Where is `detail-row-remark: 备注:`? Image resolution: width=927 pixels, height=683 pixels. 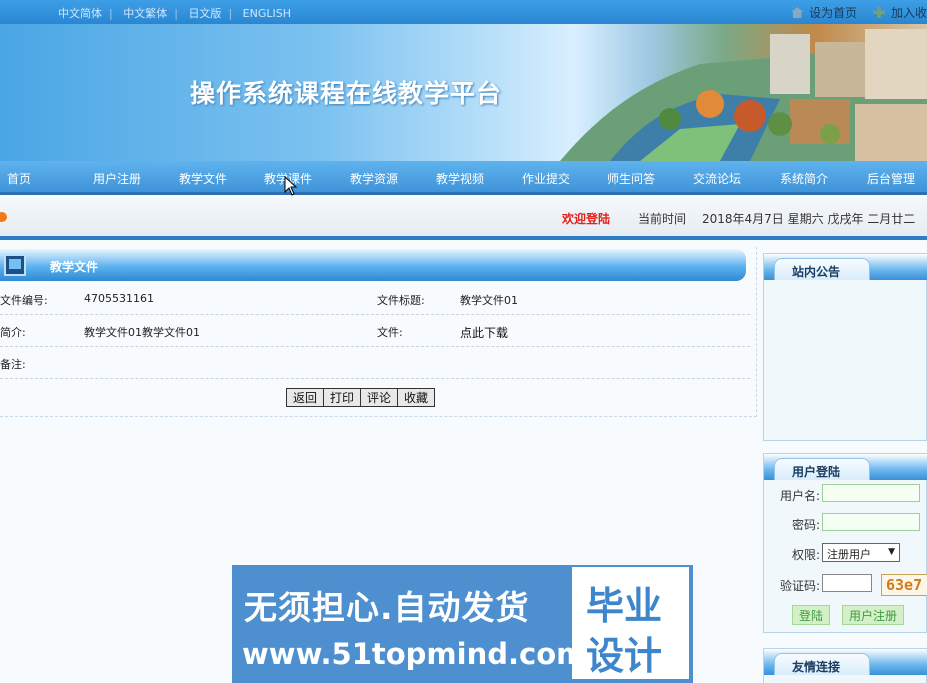 detail-row-remark: 备注: is located at coordinates (375, 363).